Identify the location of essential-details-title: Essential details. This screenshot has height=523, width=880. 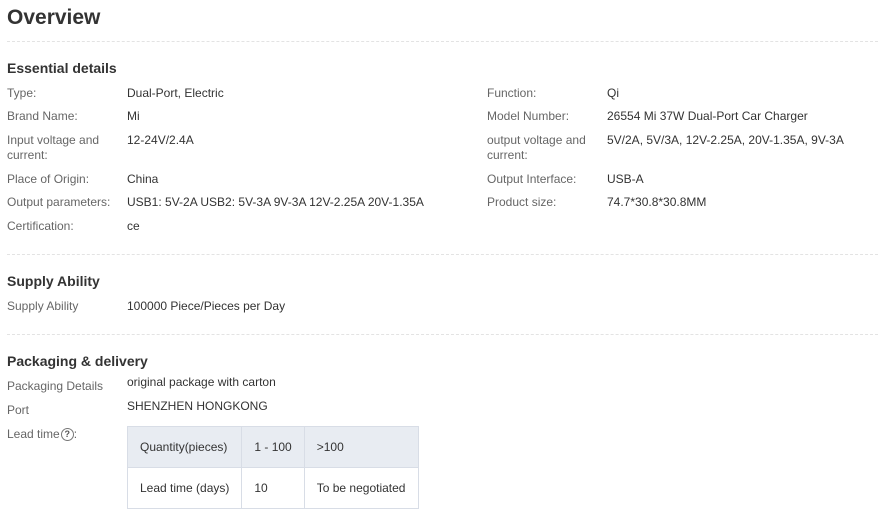
(62, 68).